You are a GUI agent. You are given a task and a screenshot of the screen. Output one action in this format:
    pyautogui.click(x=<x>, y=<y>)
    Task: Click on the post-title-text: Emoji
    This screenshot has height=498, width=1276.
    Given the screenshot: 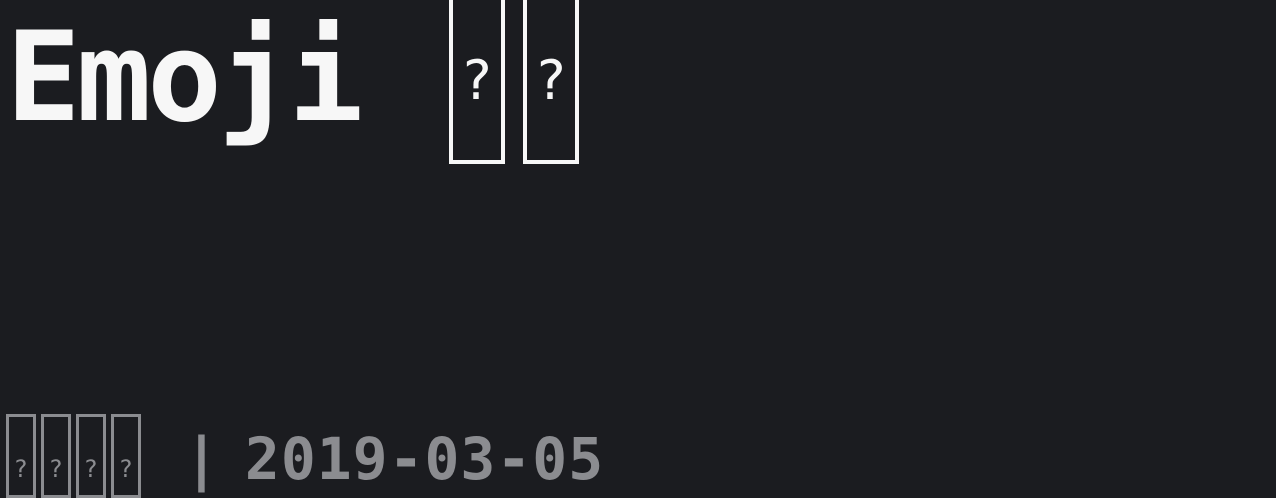 What is the action you would take?
    pyautogui.click(x=184, y=78)
    